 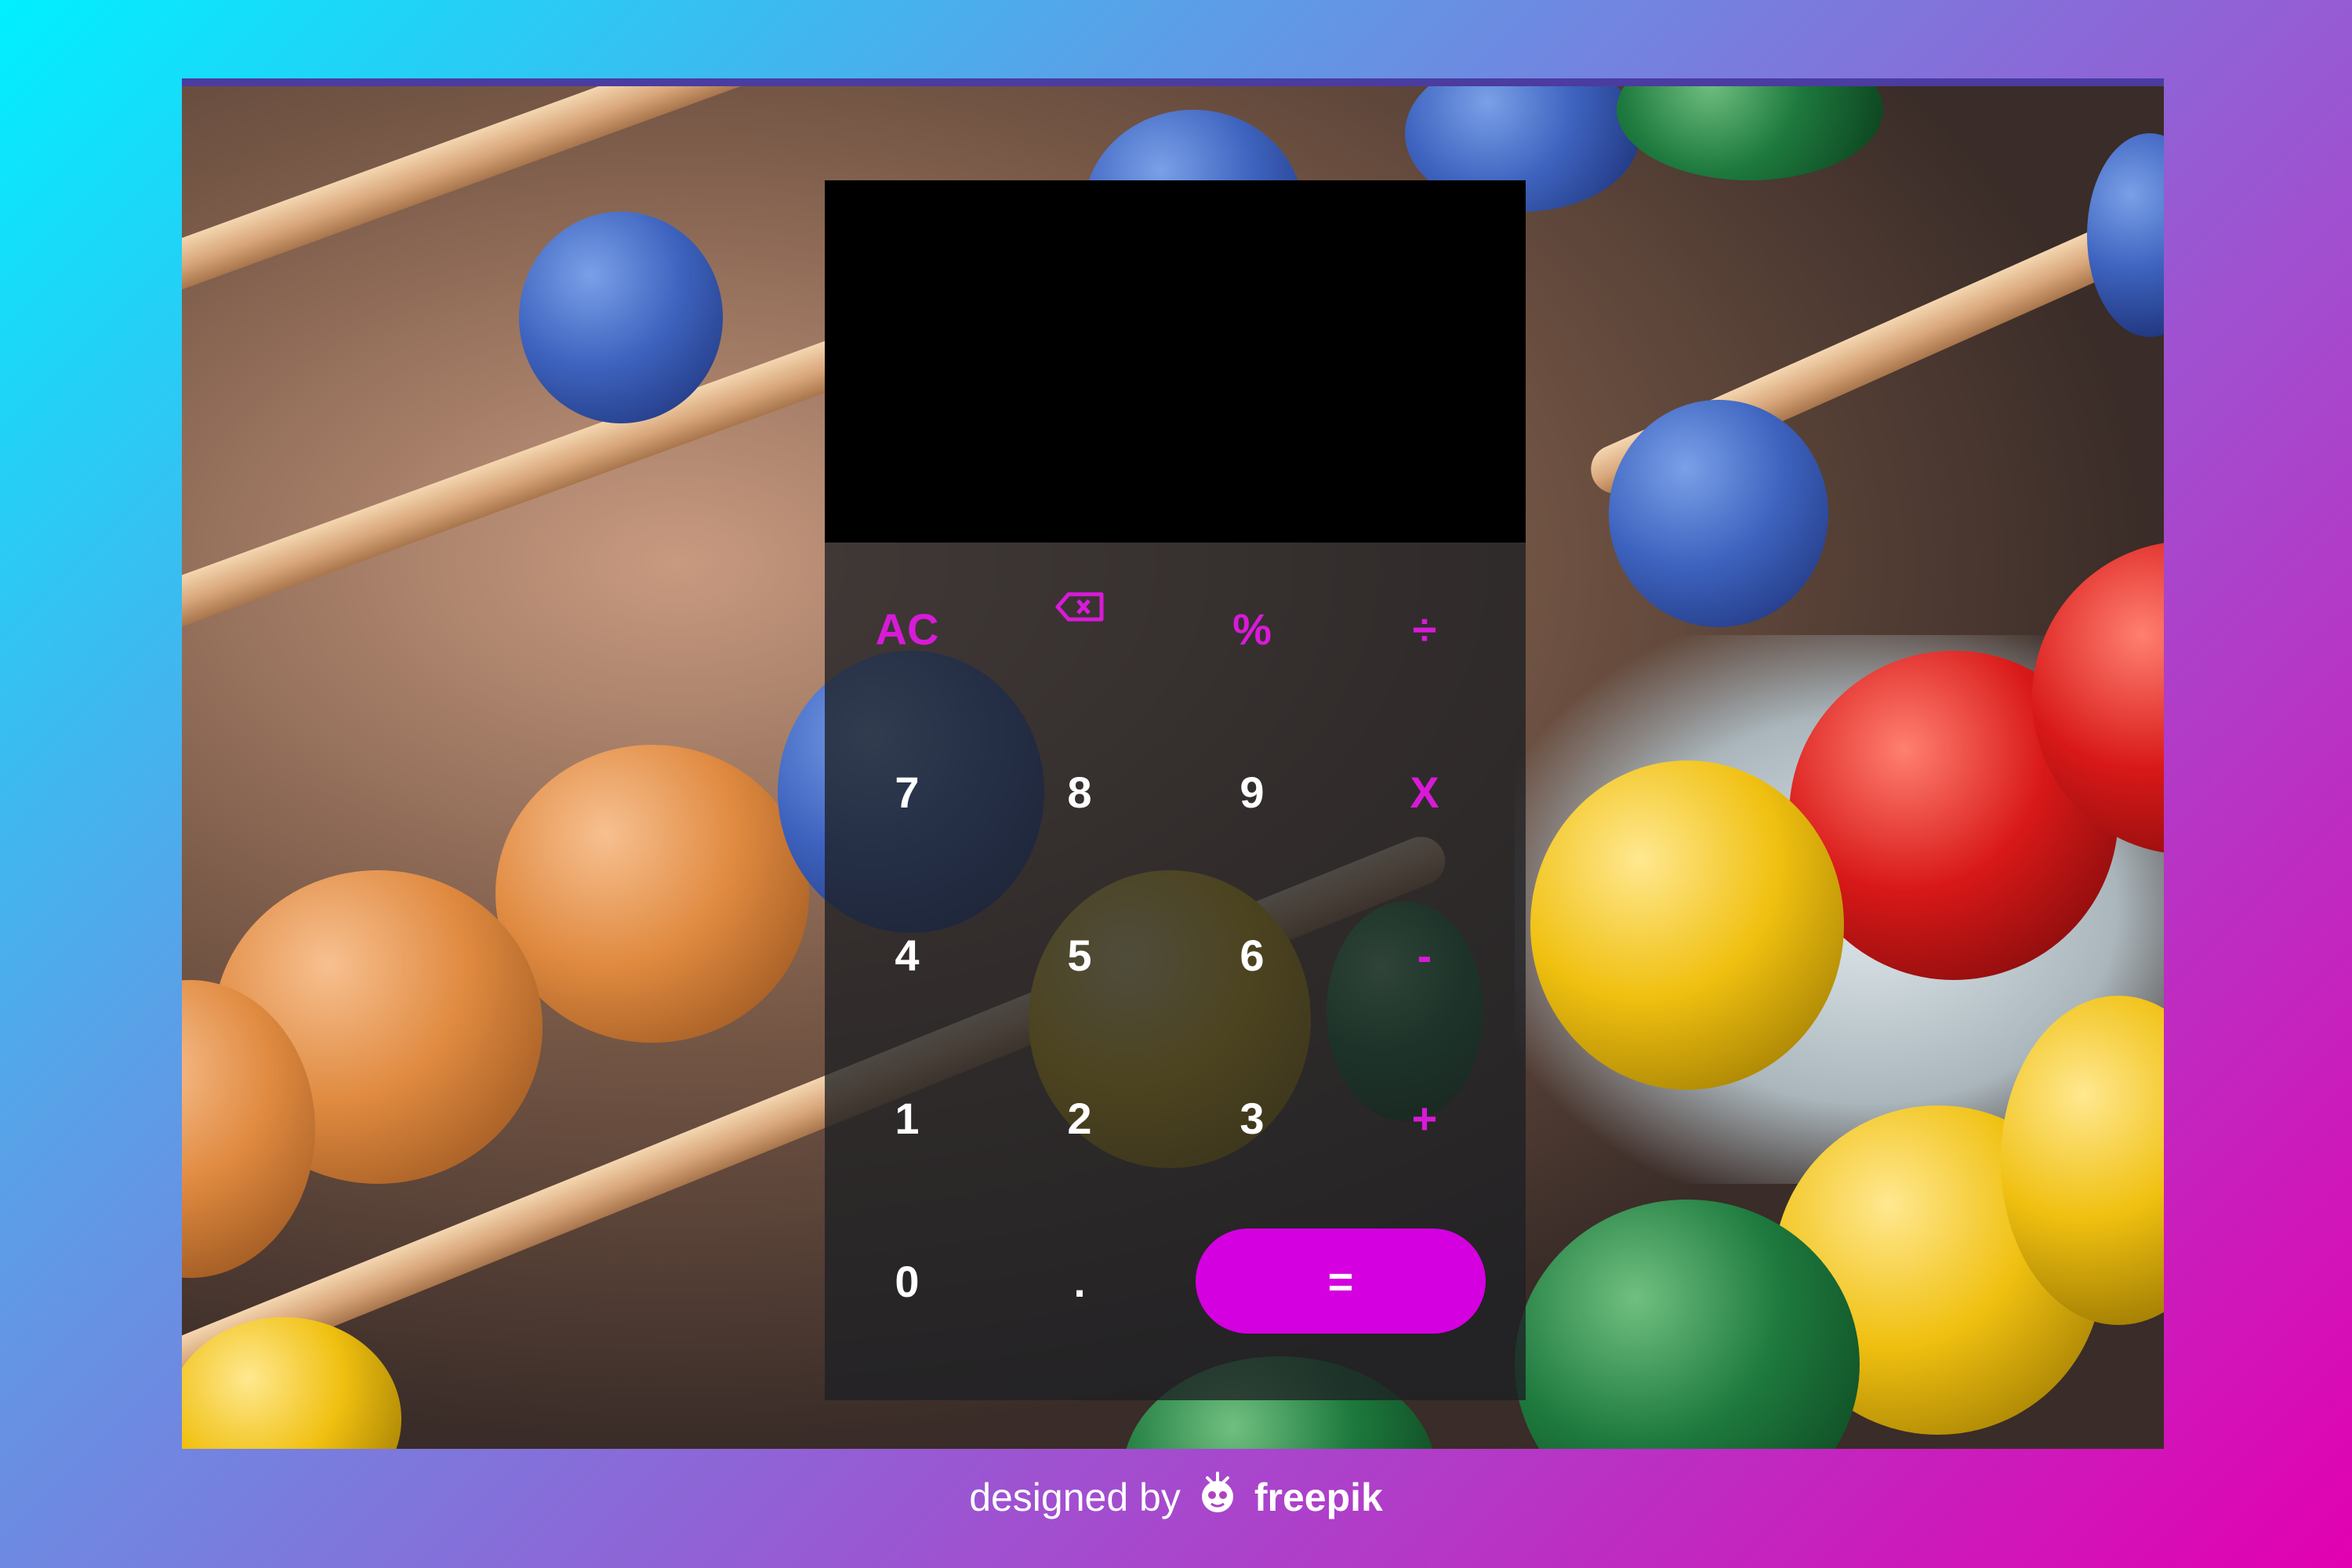 What do you see at coordinates (1252, 1118) in the screenshot?
I see `digit-3-button: 3` at bounding box center [1252, 1118].